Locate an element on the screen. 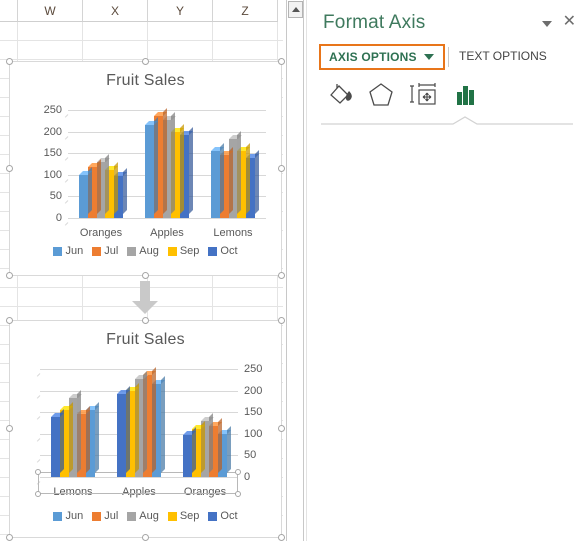 This screenshot has height=541, width=586. chart2-handle-tc is located at coordinates (145, 320).